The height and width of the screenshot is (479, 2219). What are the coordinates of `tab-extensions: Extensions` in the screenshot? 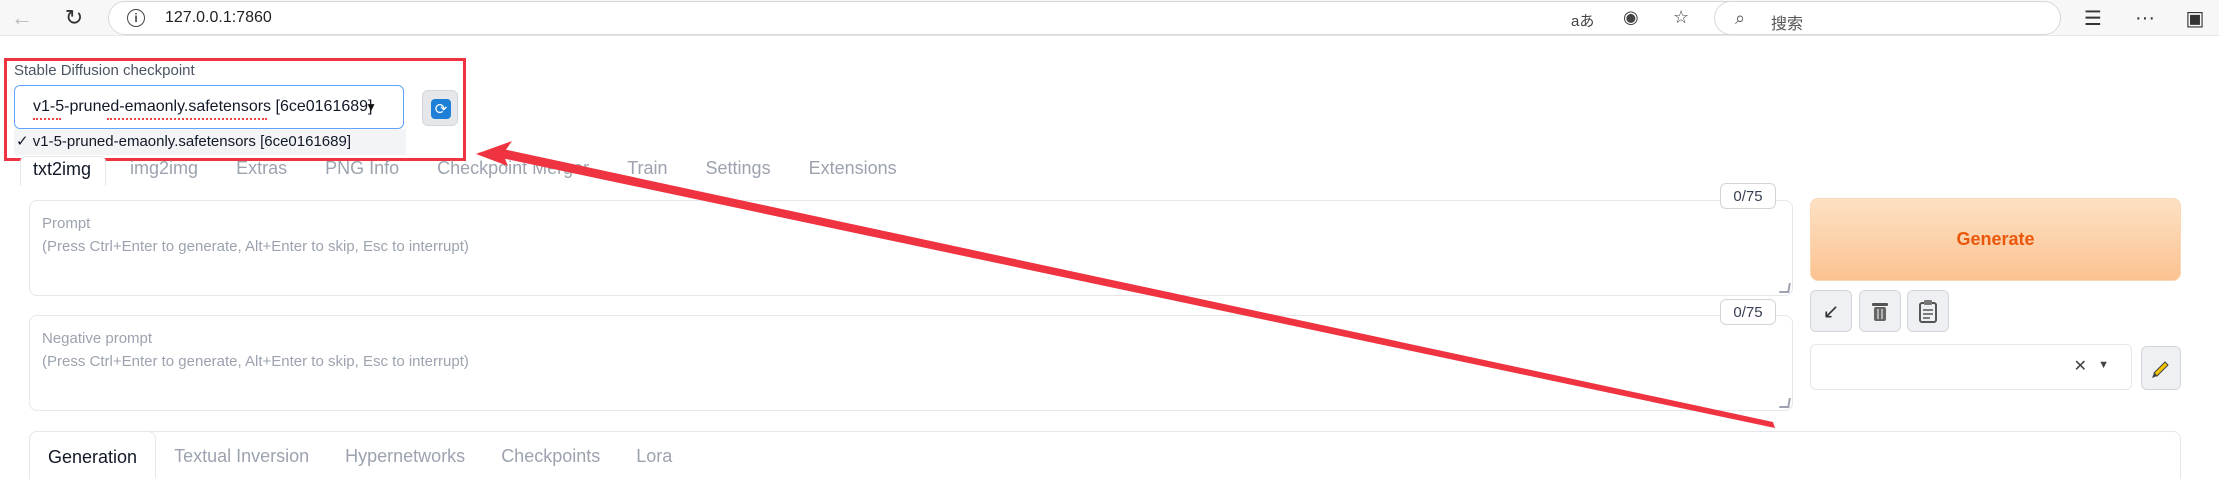 It's located at (853, 171).